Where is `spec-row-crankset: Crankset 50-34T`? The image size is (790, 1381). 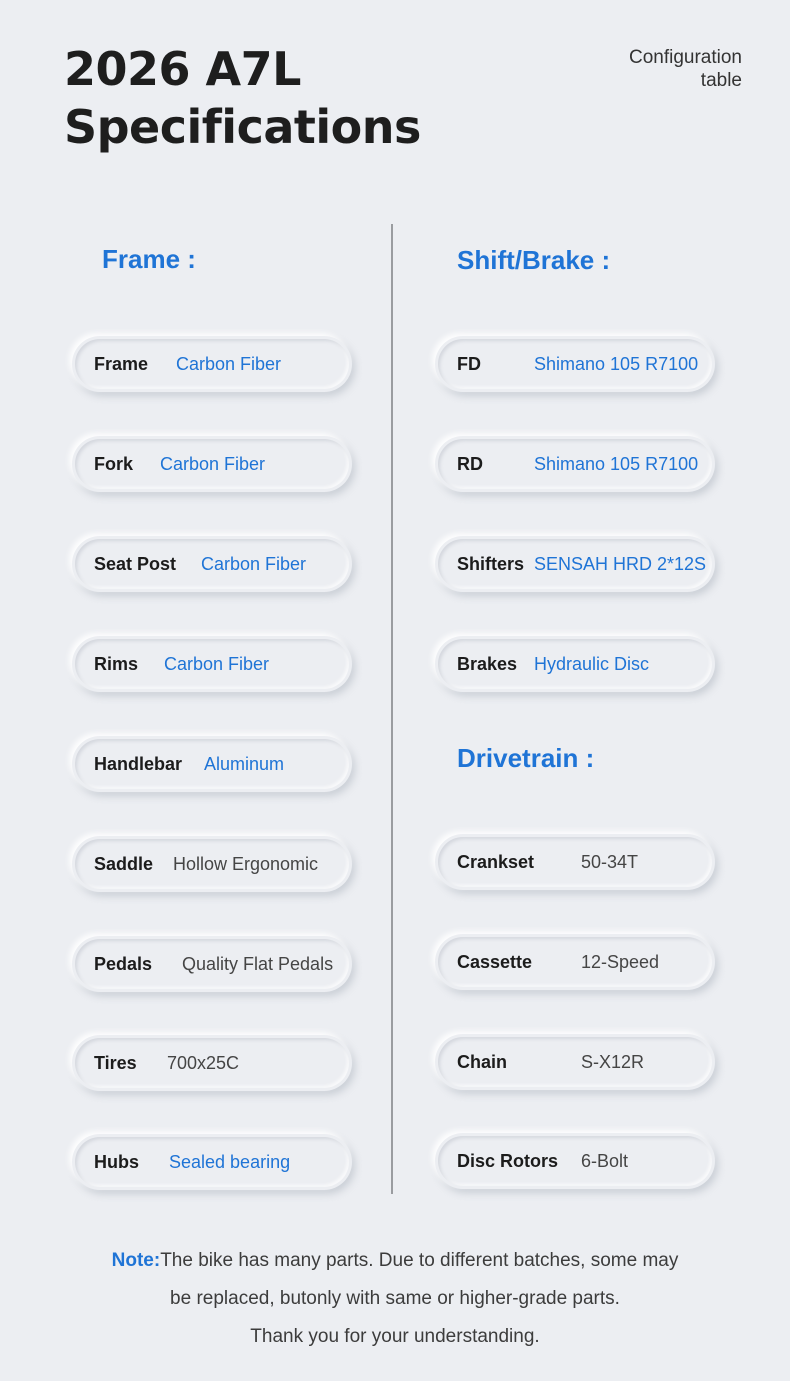
spec-row-crankset: Crankset 50-34T is located at coordinates (575, 862).